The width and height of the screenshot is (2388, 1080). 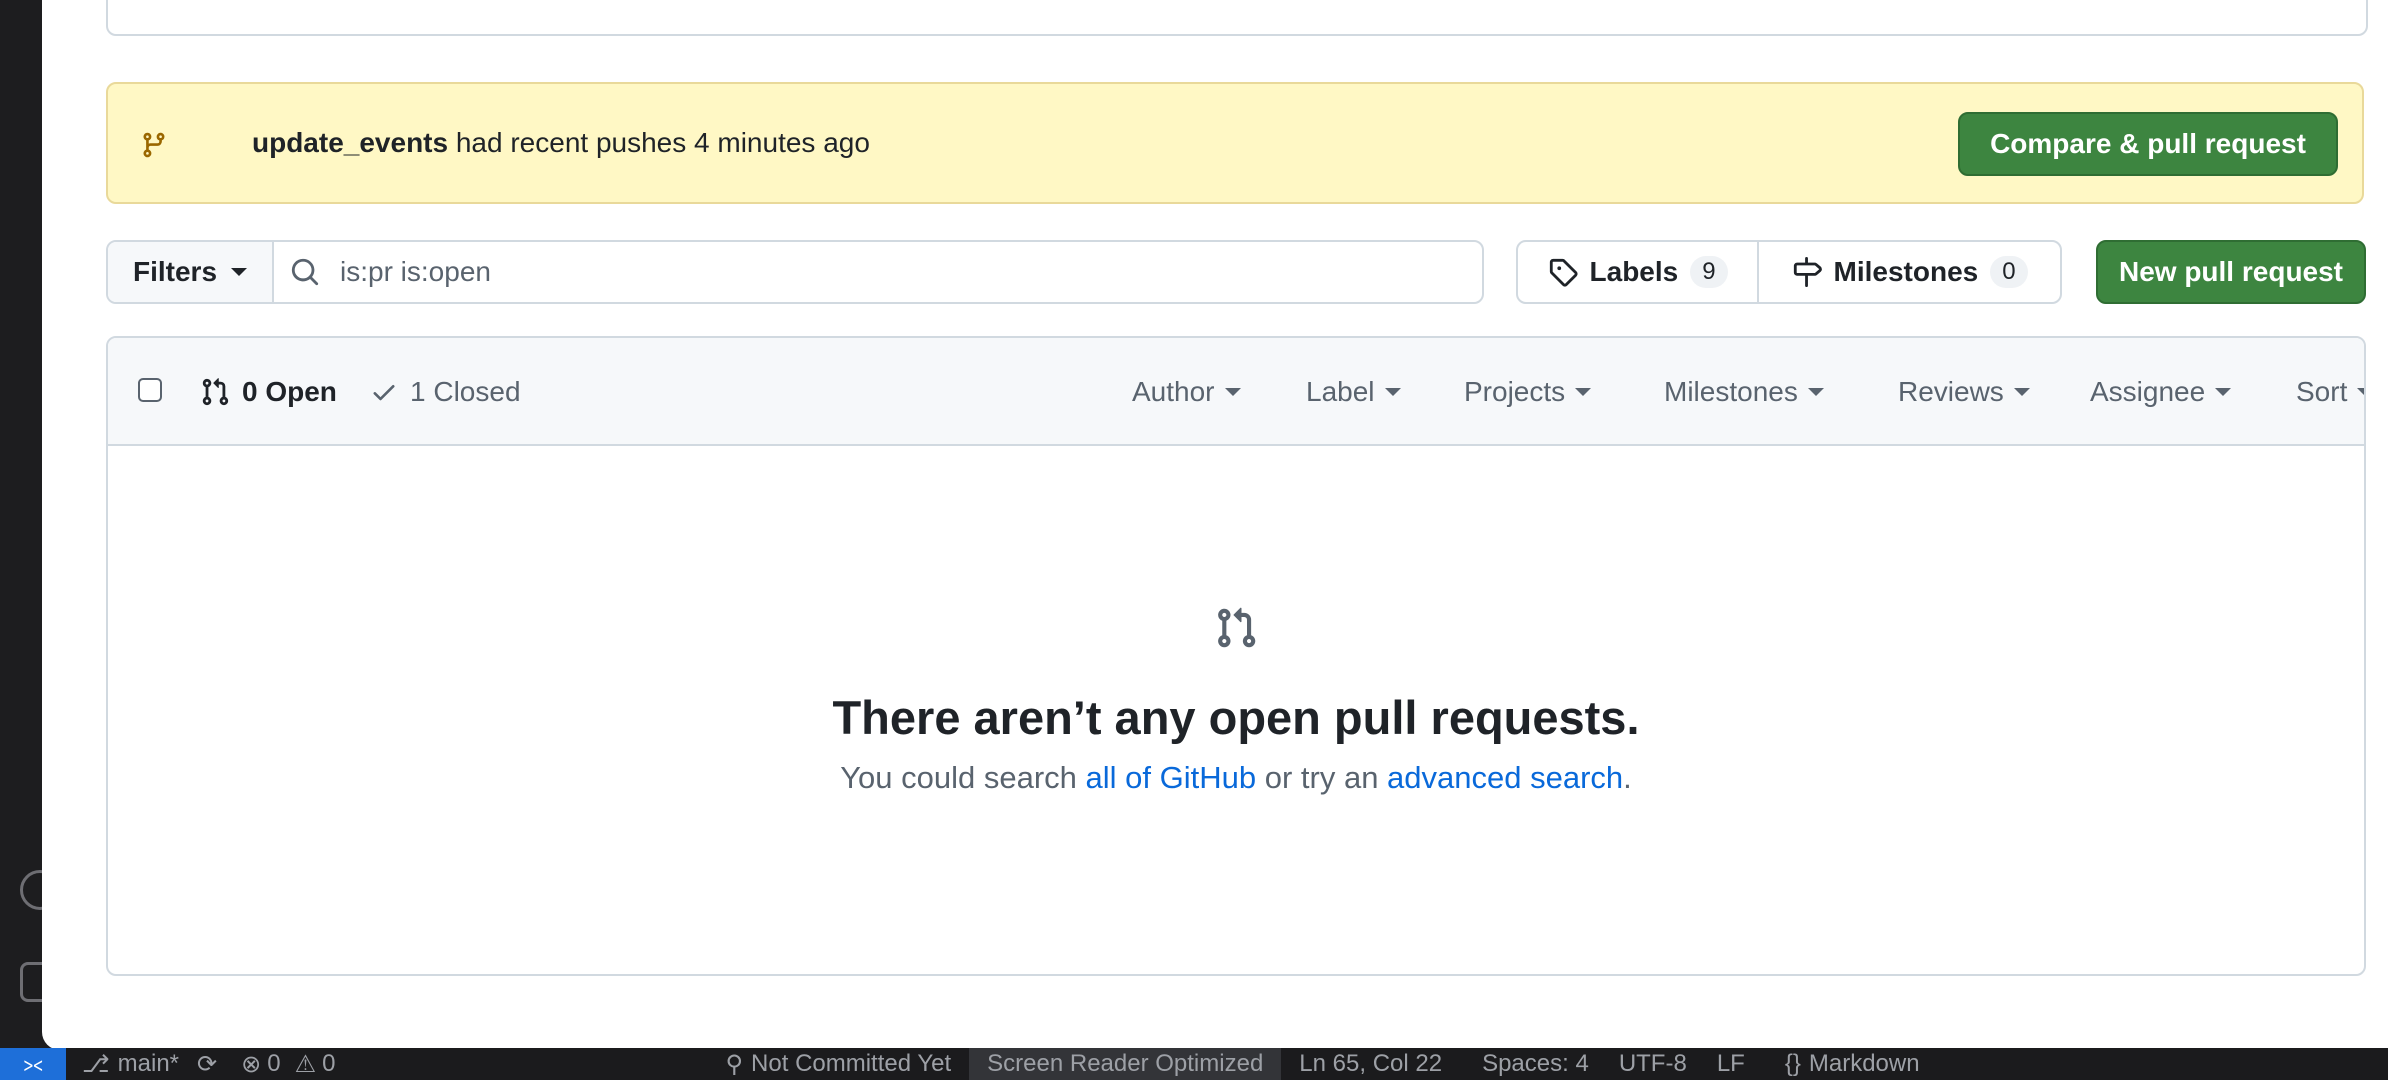 I want to click on milestones-label: Milestones, so click(x=1906, y=271).